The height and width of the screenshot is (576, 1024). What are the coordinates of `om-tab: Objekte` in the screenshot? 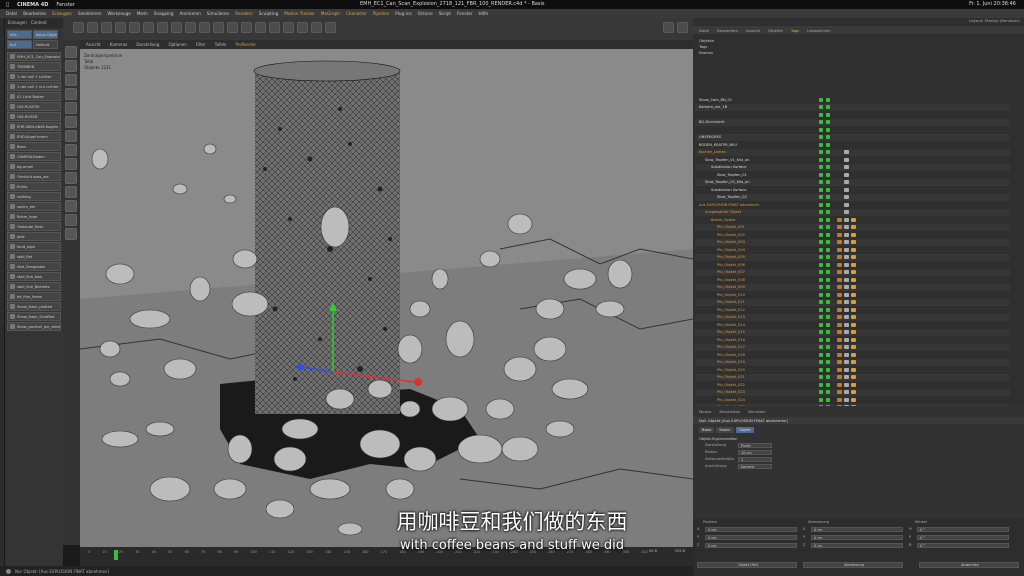 It's located at (775, 30).